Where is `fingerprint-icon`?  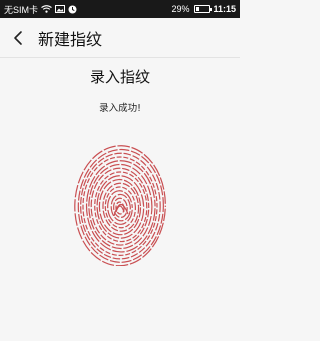 fingerprint-icon is located at coordinates (120, 205).